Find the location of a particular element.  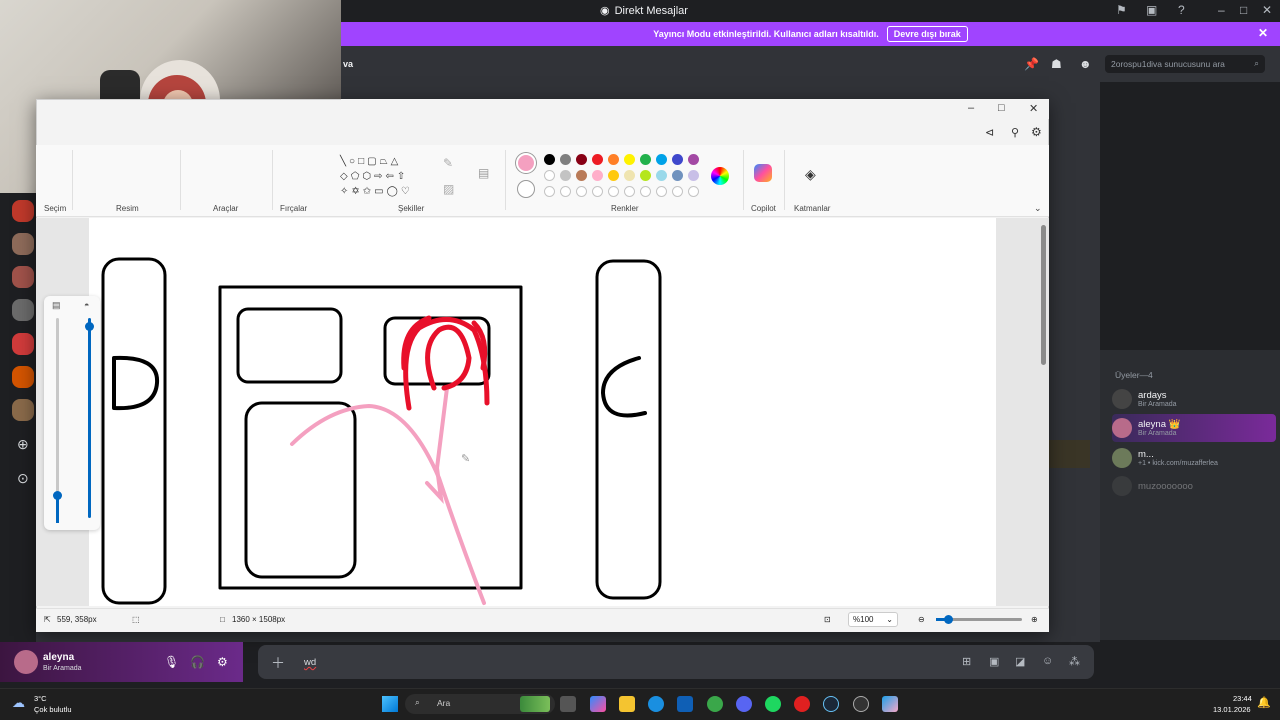

fill-icon: ▨ is located at coordinates (448, 189).